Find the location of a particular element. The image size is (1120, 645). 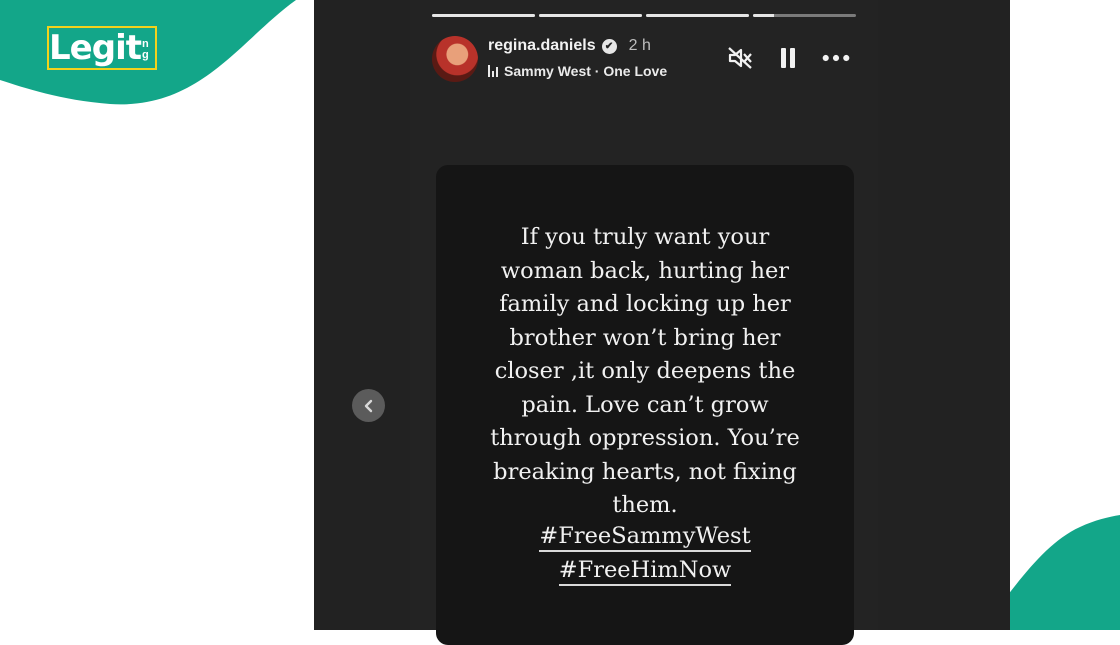

logo-text: Legit is located at coordinates (95, 48).